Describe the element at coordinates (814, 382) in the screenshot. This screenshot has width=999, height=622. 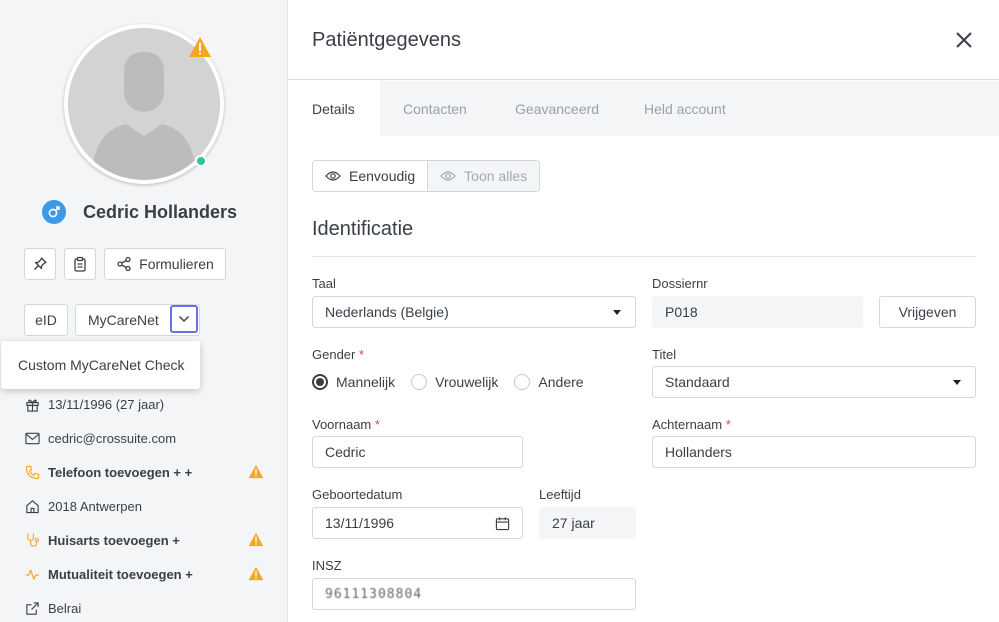
I see `title-select: Standaard` at that location.